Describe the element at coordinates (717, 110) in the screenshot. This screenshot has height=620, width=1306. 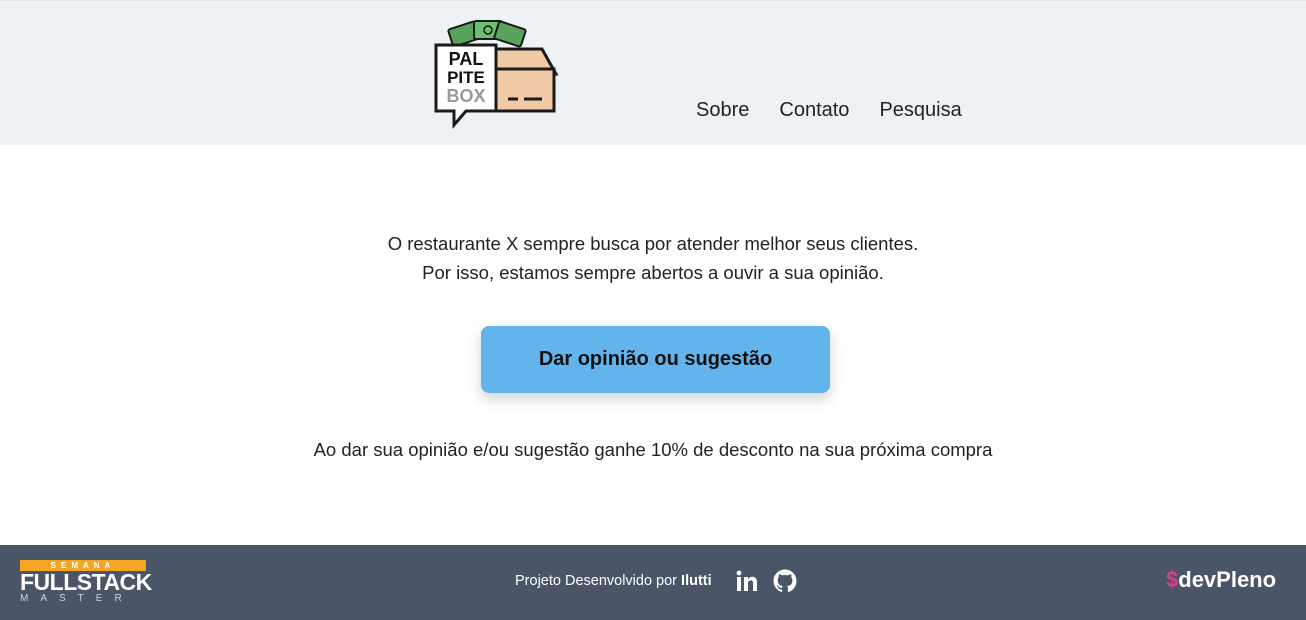
I see `nav-link-sobre: Sobre` at that location.